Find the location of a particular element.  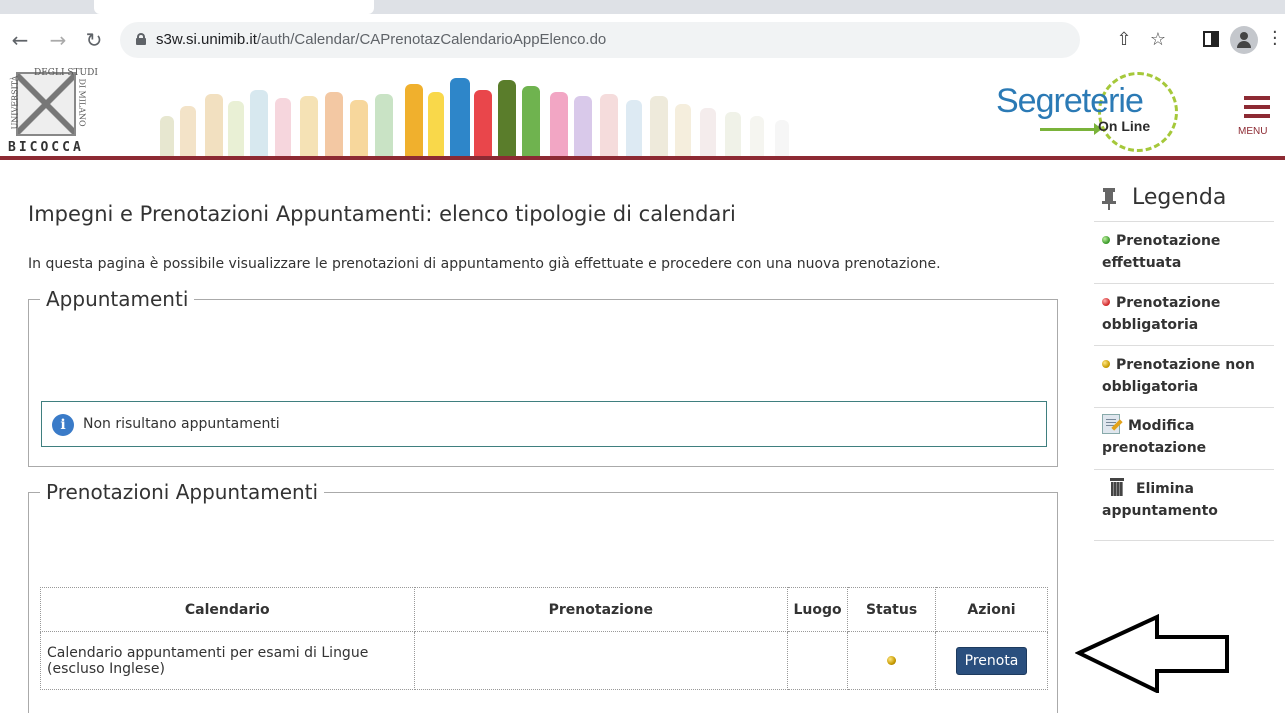

kebab-menu-icon: · · · is located at coordinates (1275, 39).